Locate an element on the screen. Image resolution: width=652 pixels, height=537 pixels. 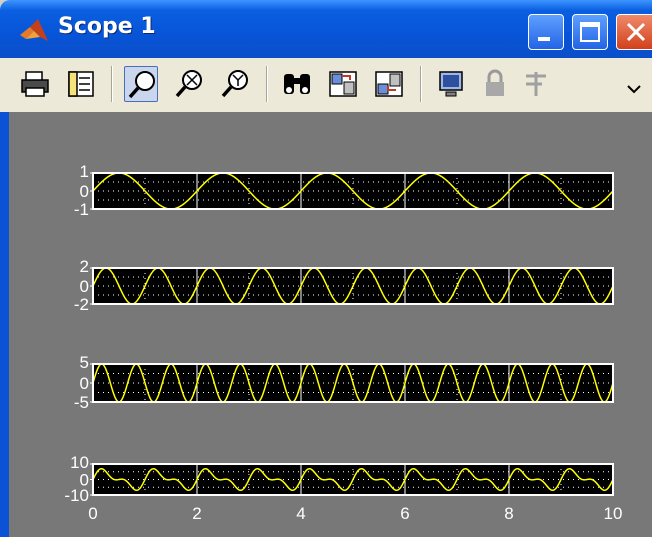
save-axes-icon is located at coordinates (343, 84).